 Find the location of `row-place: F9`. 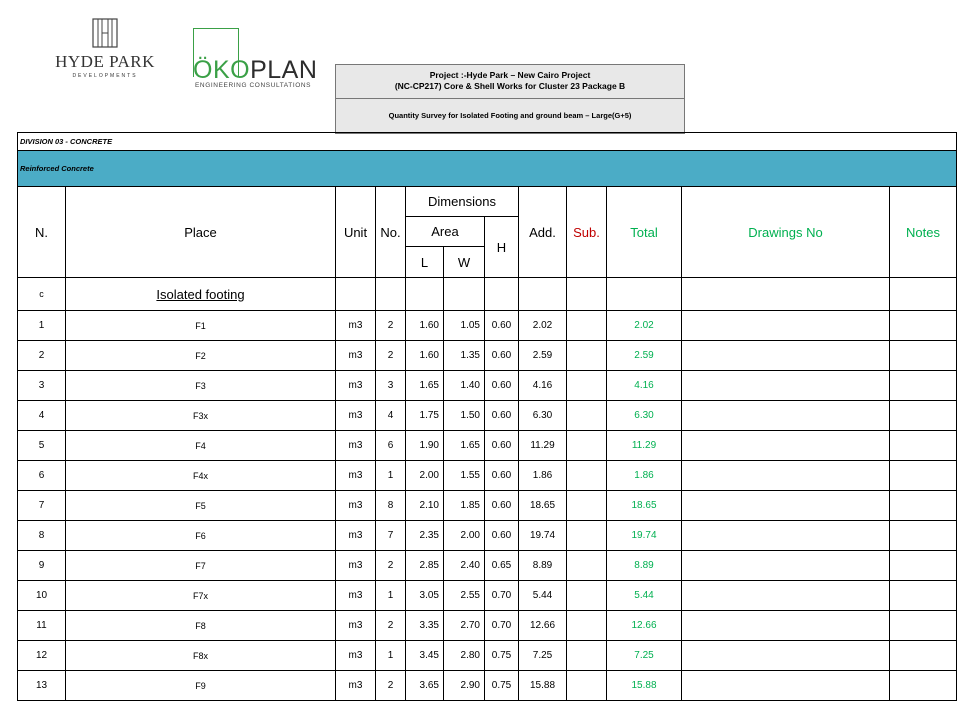

row-place: F9 is located at coordinates (200, 685).